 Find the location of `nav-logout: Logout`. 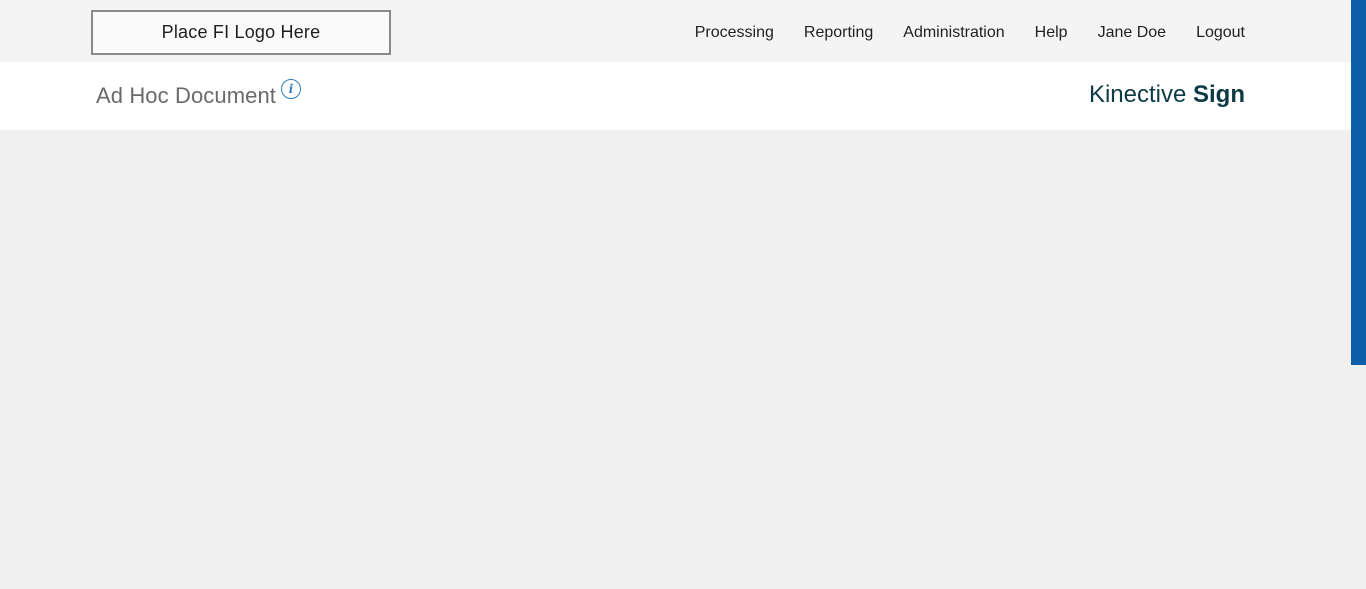

nav-logout: Logout is located at coordinates (1220, 33).